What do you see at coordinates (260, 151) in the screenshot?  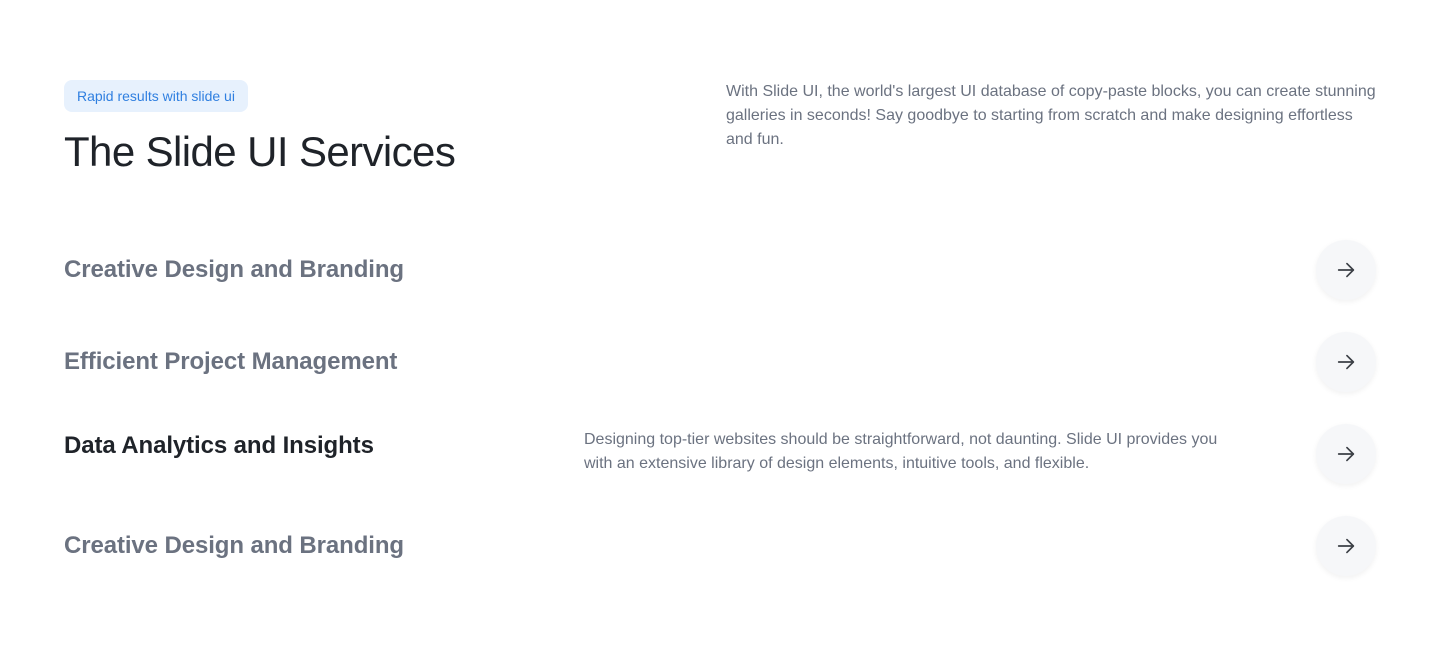 I see `page-title: The Slide UI Services` at bounding box center [260, 151].